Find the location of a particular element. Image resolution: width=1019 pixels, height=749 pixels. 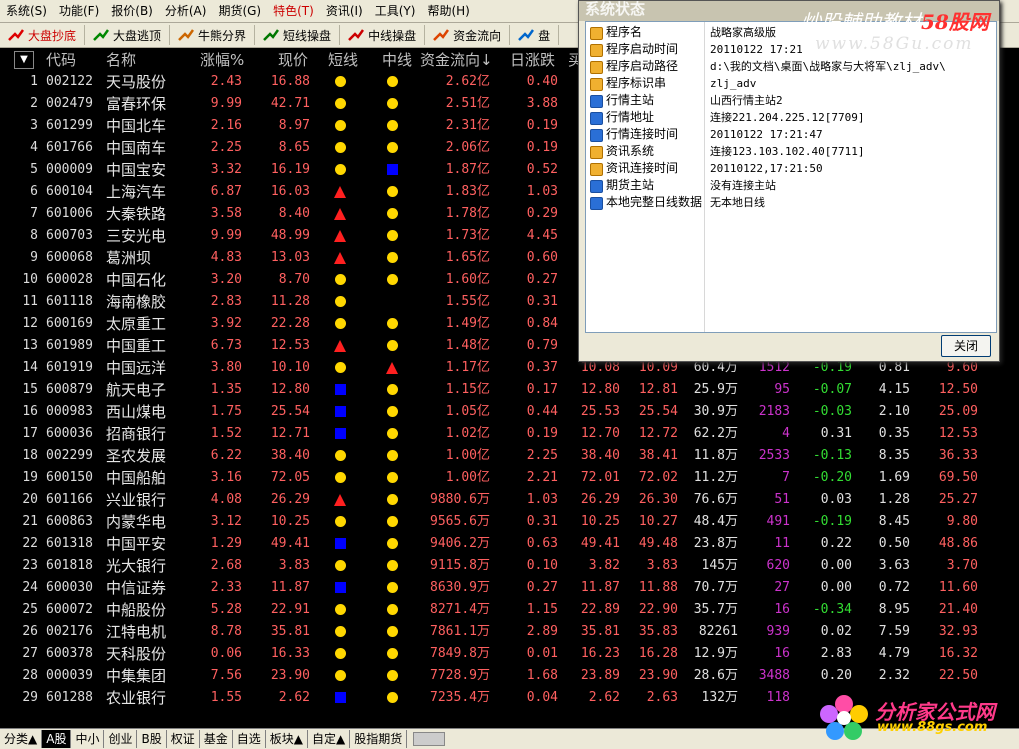

tab-10: 股指期货 is located at coordinates (379, 739).